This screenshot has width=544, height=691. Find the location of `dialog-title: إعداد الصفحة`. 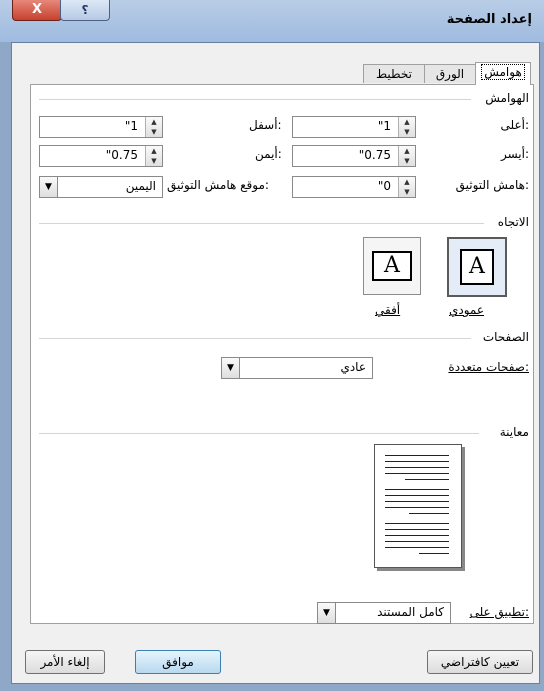

dialog-title: إعداد الصفحة is located at coordinates (489, 19).